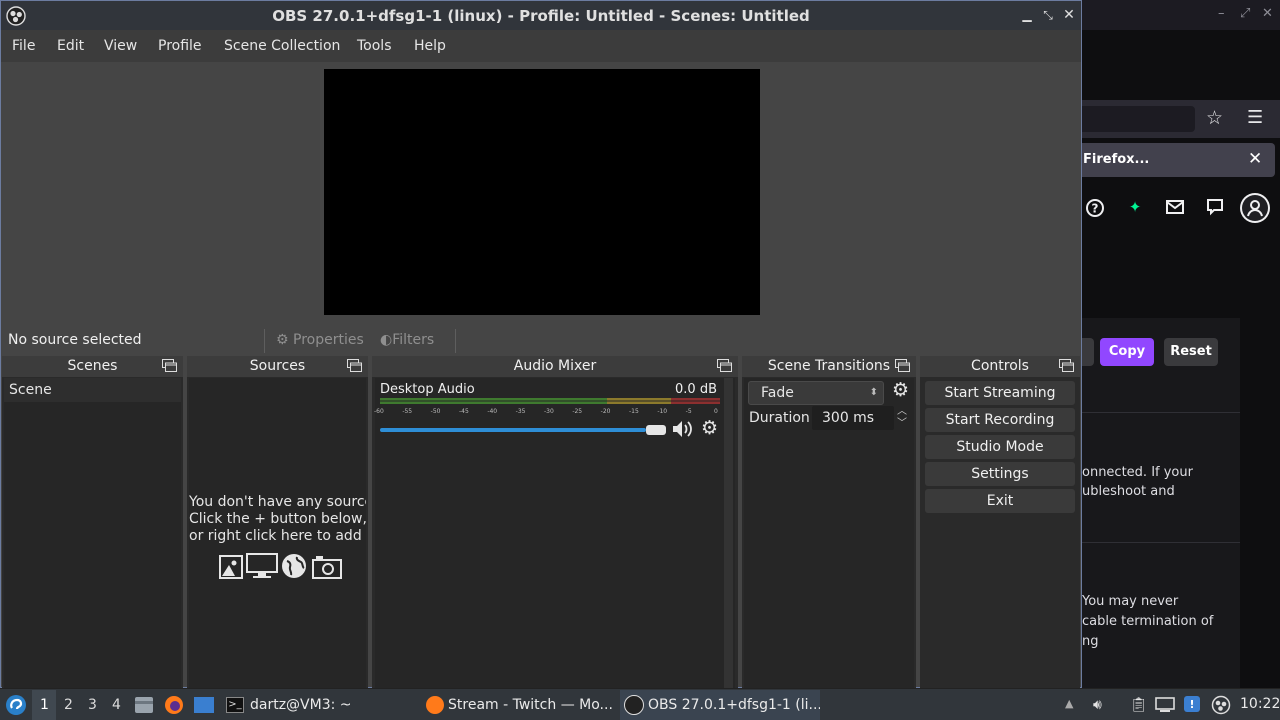  I want to click on url-bar, so click(1137, 119).